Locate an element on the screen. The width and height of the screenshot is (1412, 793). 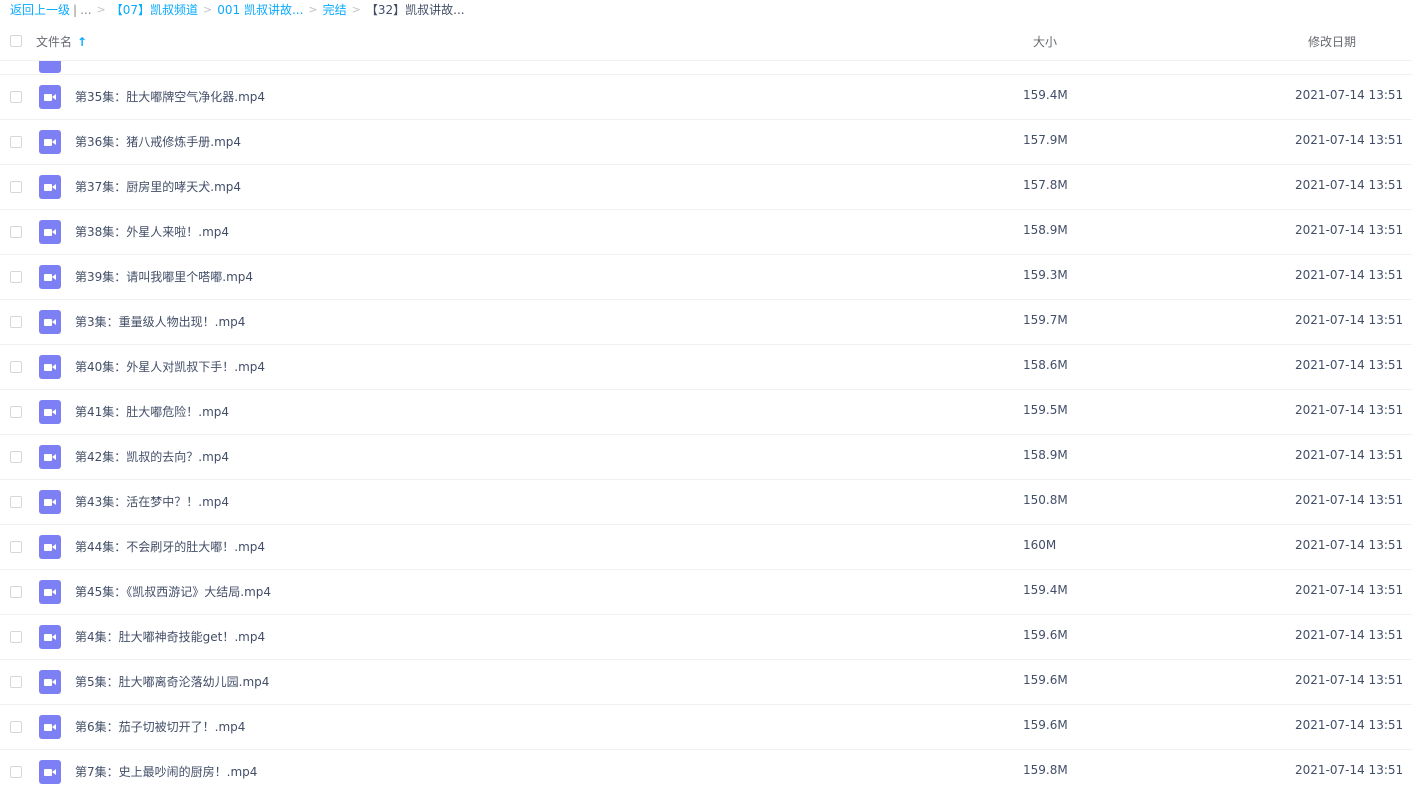
file-name: 第40集：外星人对凯叔下手！.mp4 is located at coordinates (170, 366).